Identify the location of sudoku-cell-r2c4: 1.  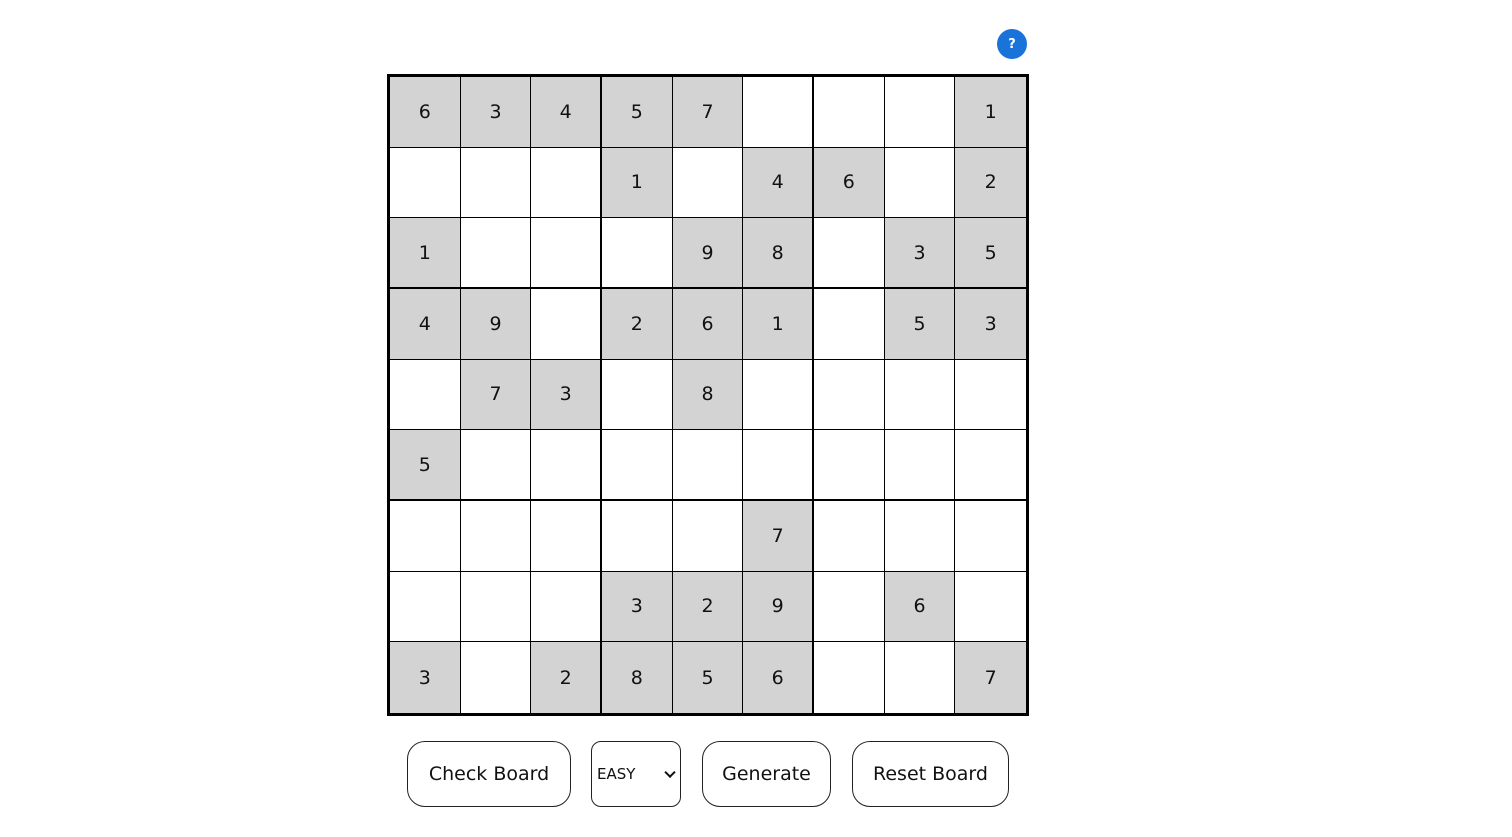
(637, 183).